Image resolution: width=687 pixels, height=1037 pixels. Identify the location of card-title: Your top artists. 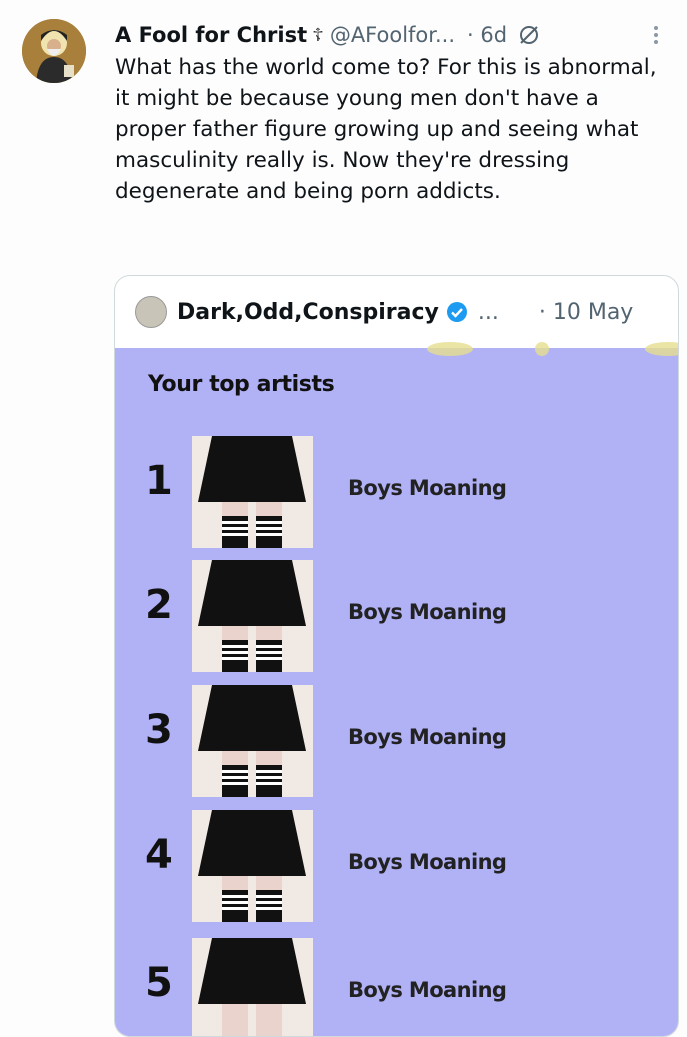
(241, 384).